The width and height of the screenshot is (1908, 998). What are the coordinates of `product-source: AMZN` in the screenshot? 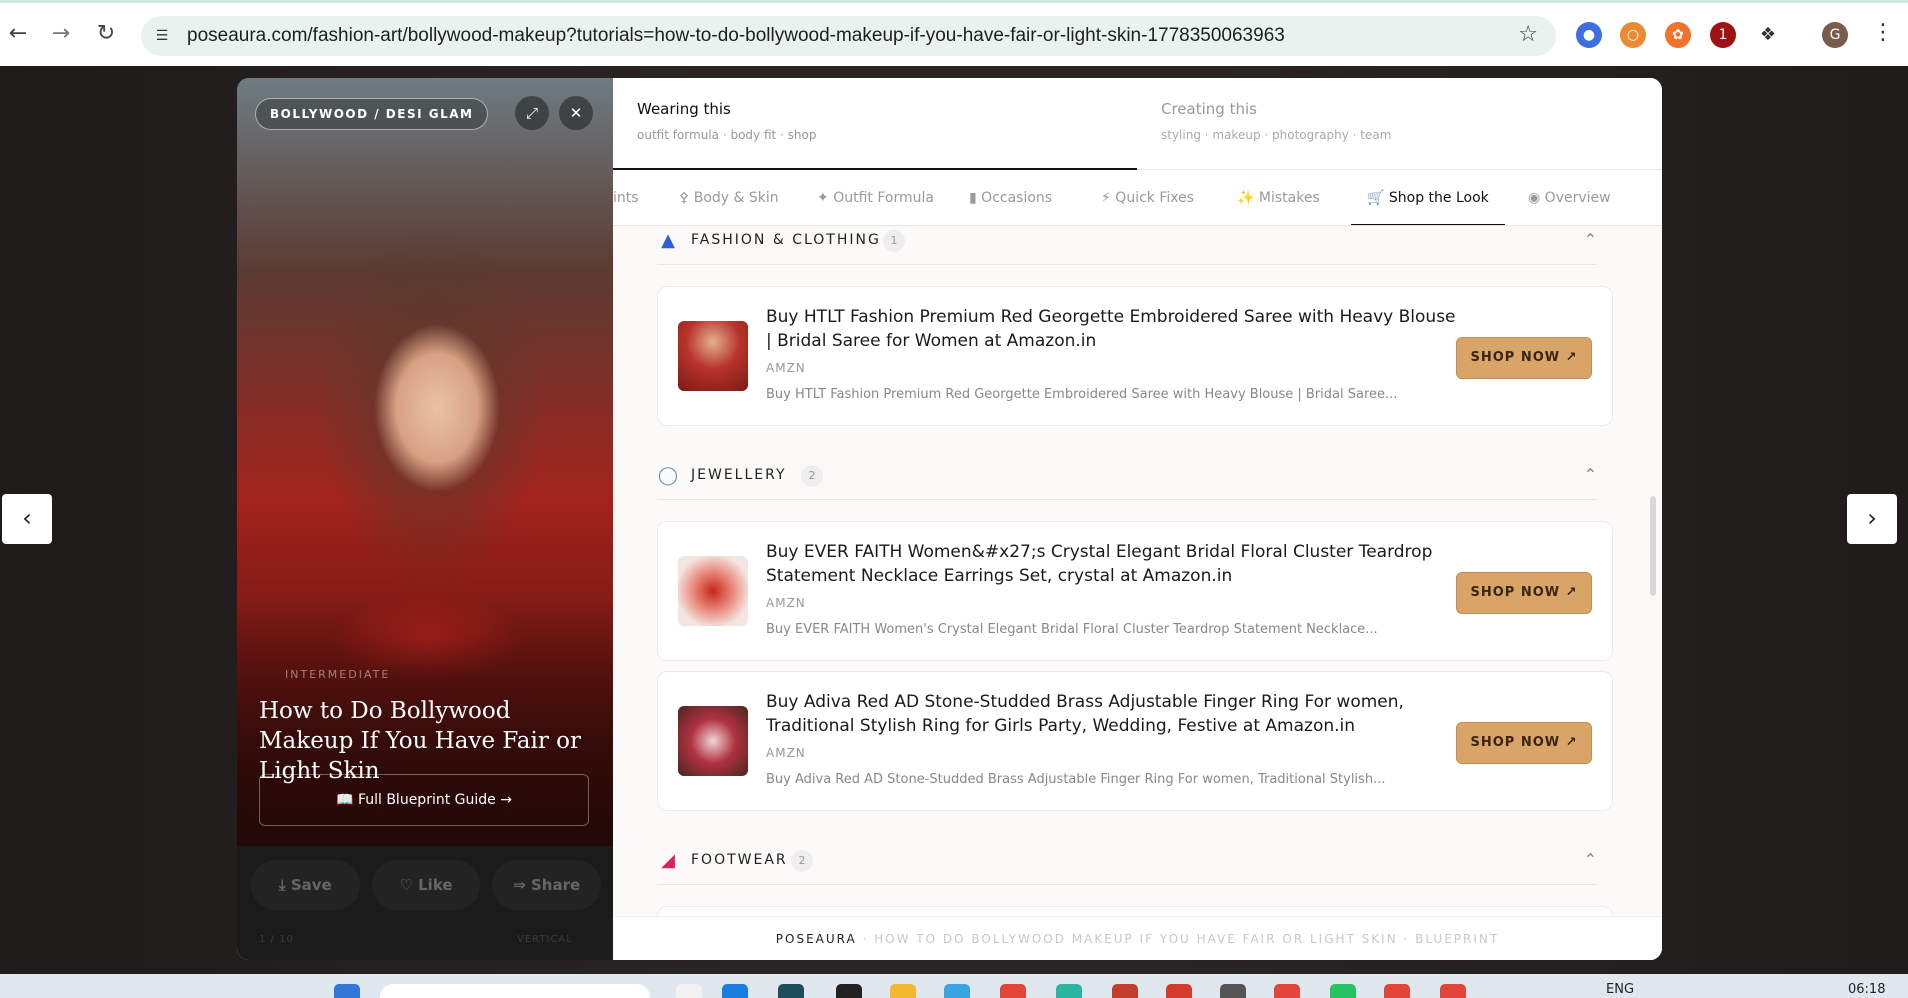 It's located at (786, 753).